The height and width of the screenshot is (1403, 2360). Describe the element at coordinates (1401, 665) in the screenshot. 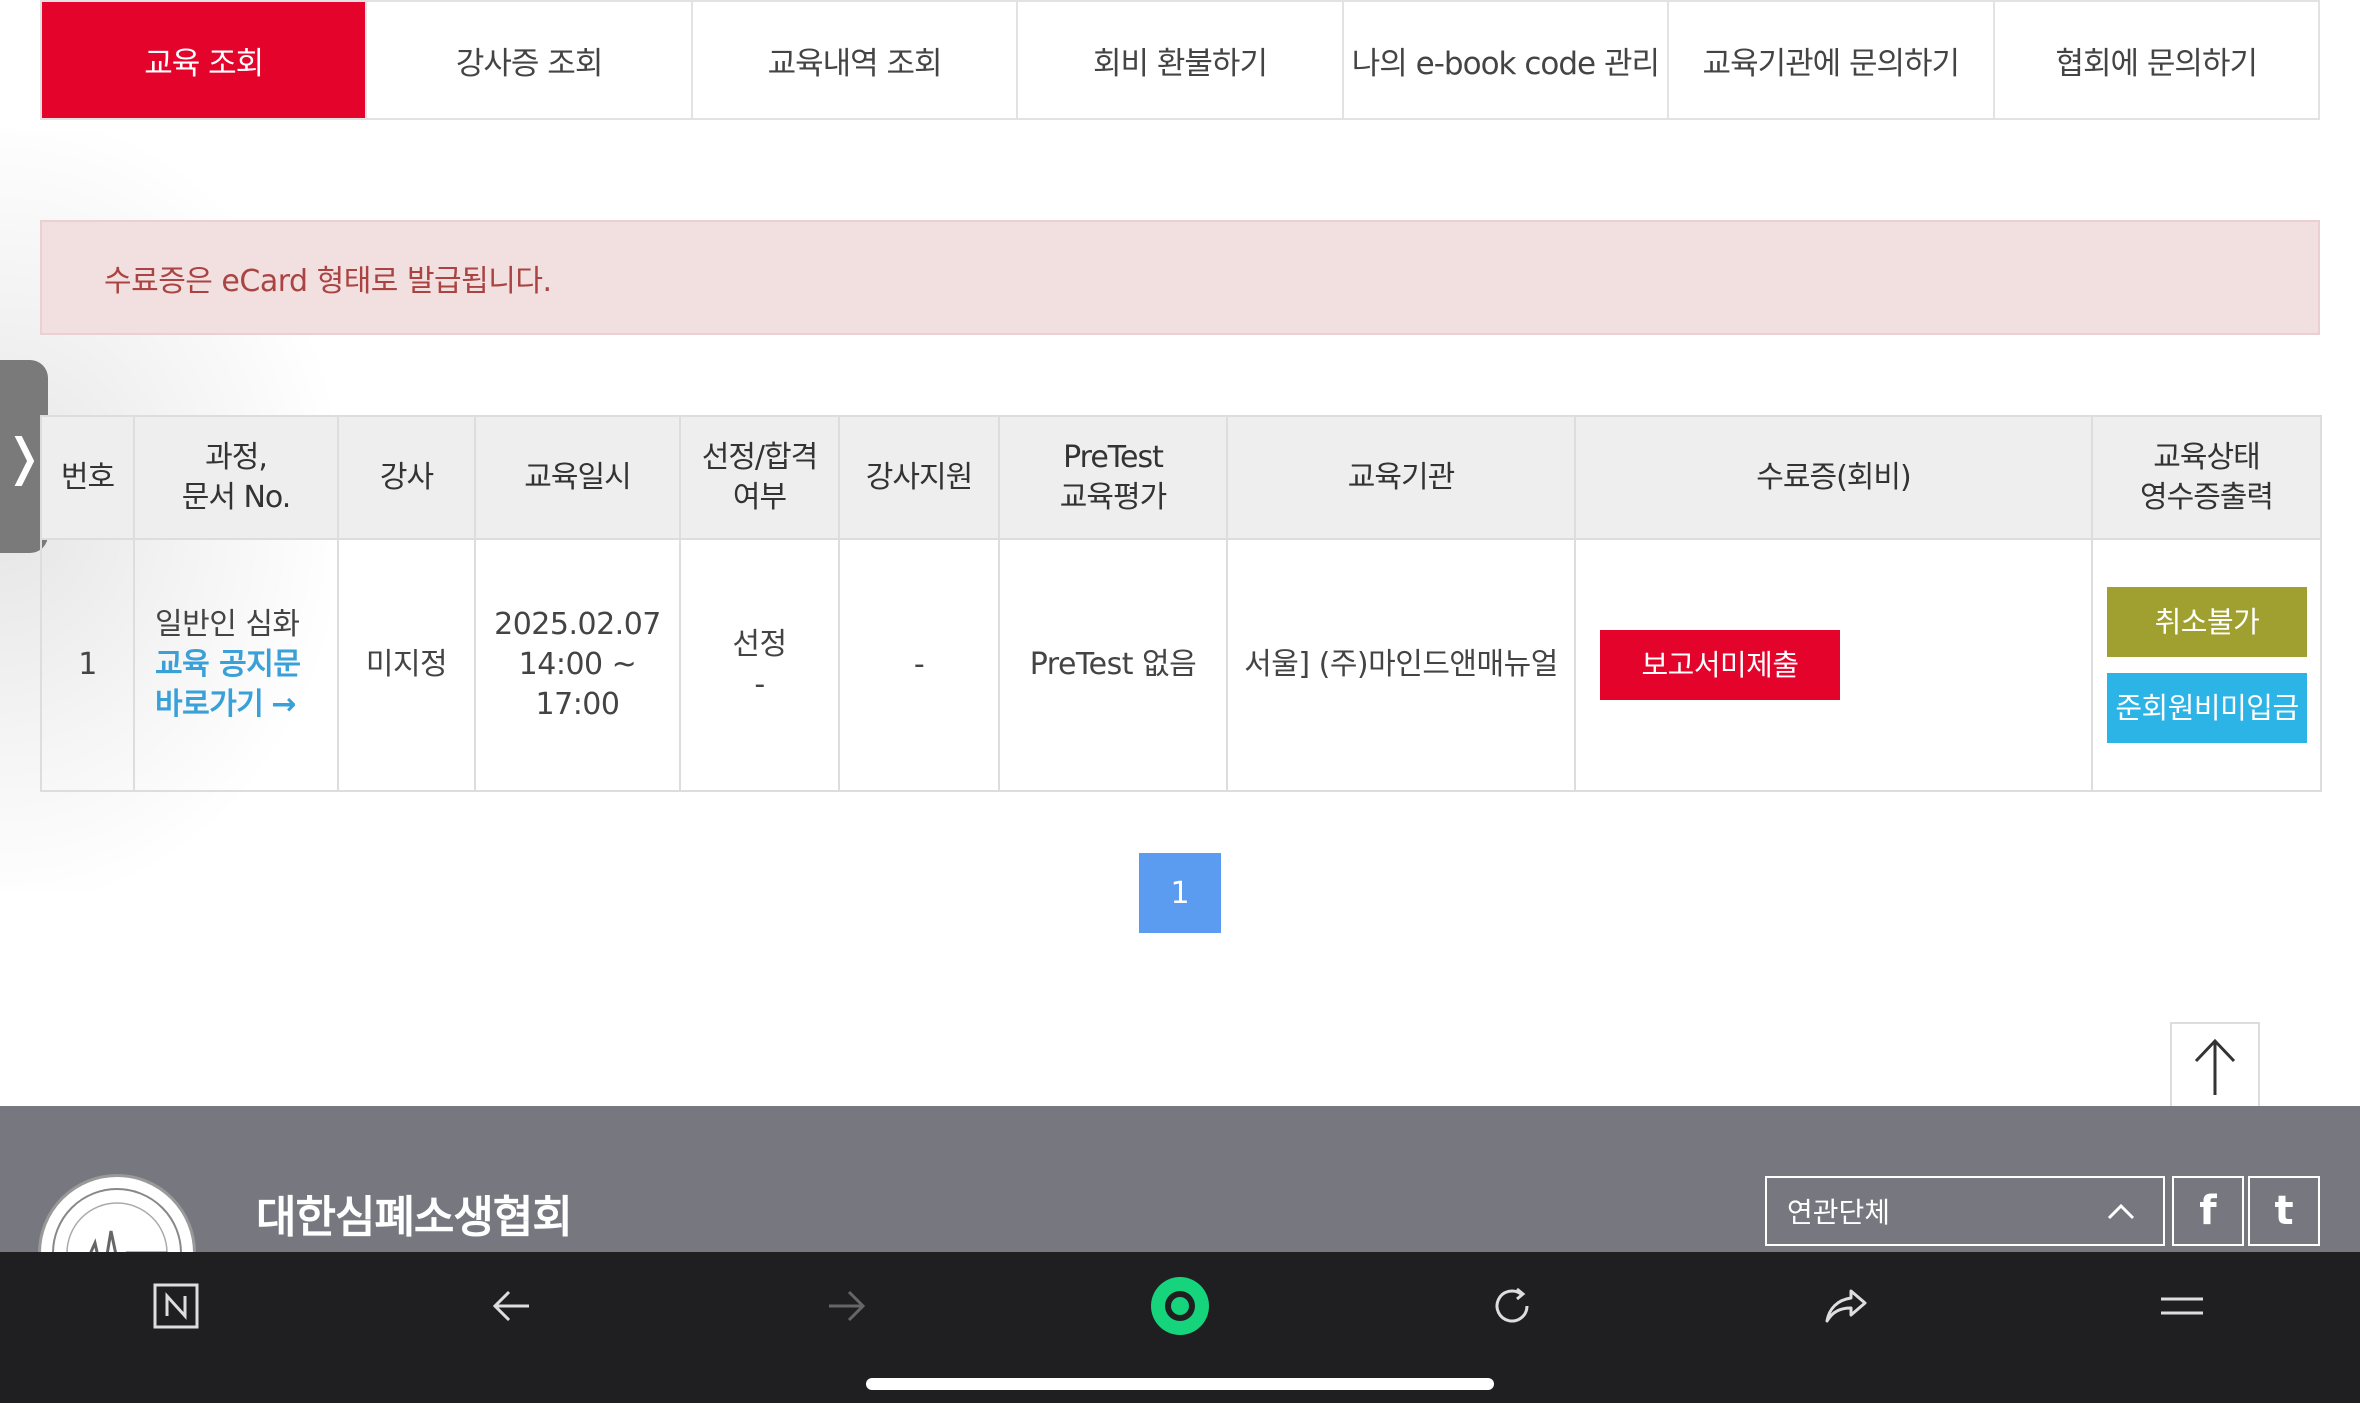

I see `cell-institution: 서울] (주)마인드앤매뉴얼` at that location.